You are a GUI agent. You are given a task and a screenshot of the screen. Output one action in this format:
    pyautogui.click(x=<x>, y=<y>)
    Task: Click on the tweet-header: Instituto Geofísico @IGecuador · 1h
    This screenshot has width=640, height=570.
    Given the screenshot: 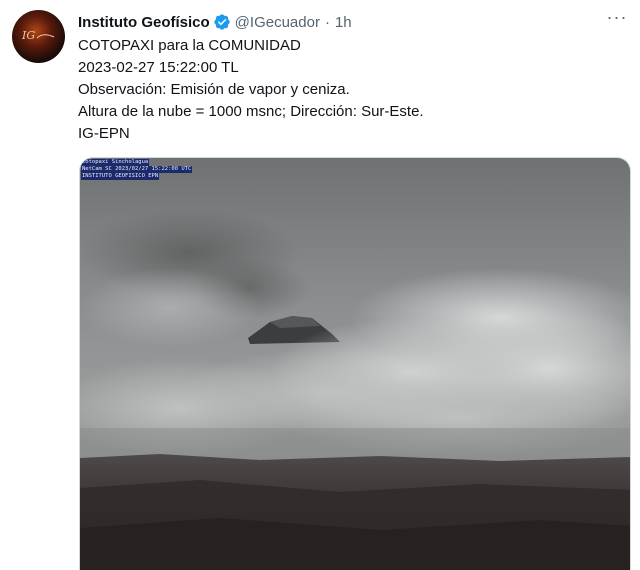 What is the action you would take?
    pyautogui.click(x=215, y=22)
    